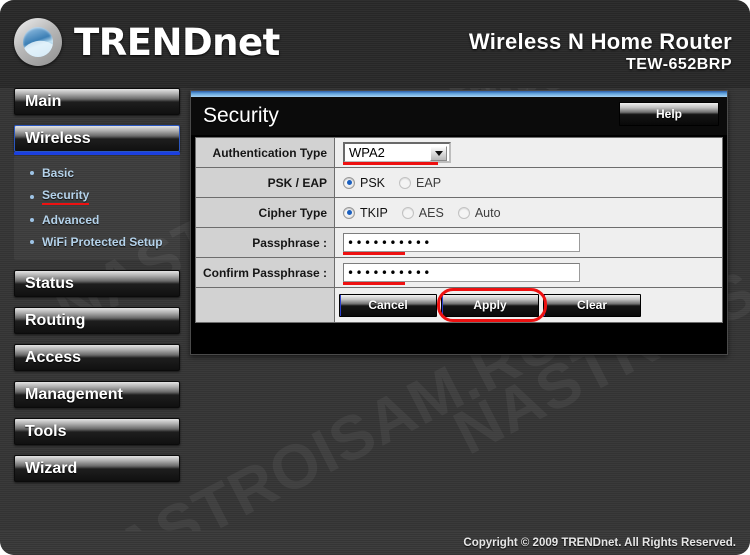  What do you see at coordinates (461, 272) in the screenshot?
I see `confirm-passphrase-input: ••••••••••` at bounding box center [461, 272].